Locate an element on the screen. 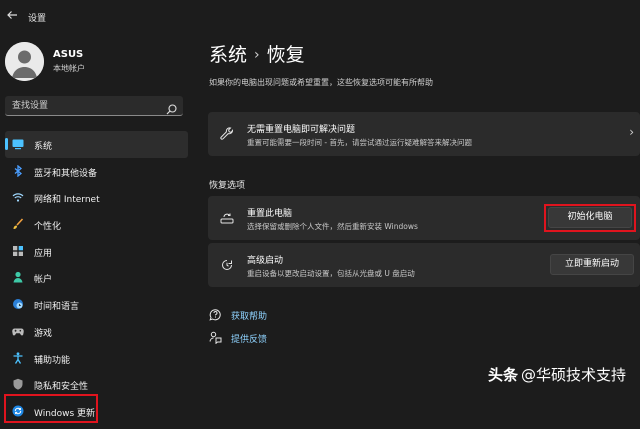  app-title: 设置 is located at coordinates (37, 19).